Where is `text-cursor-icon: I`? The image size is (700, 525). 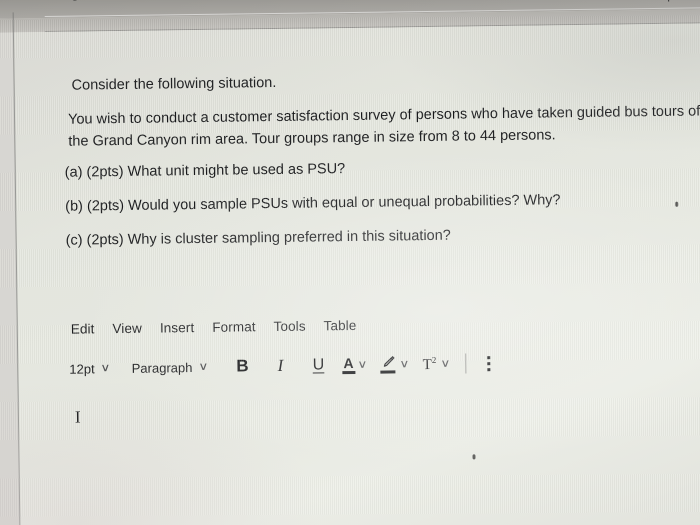
text-cursor-icon: I is located at coordinates (77, 417).